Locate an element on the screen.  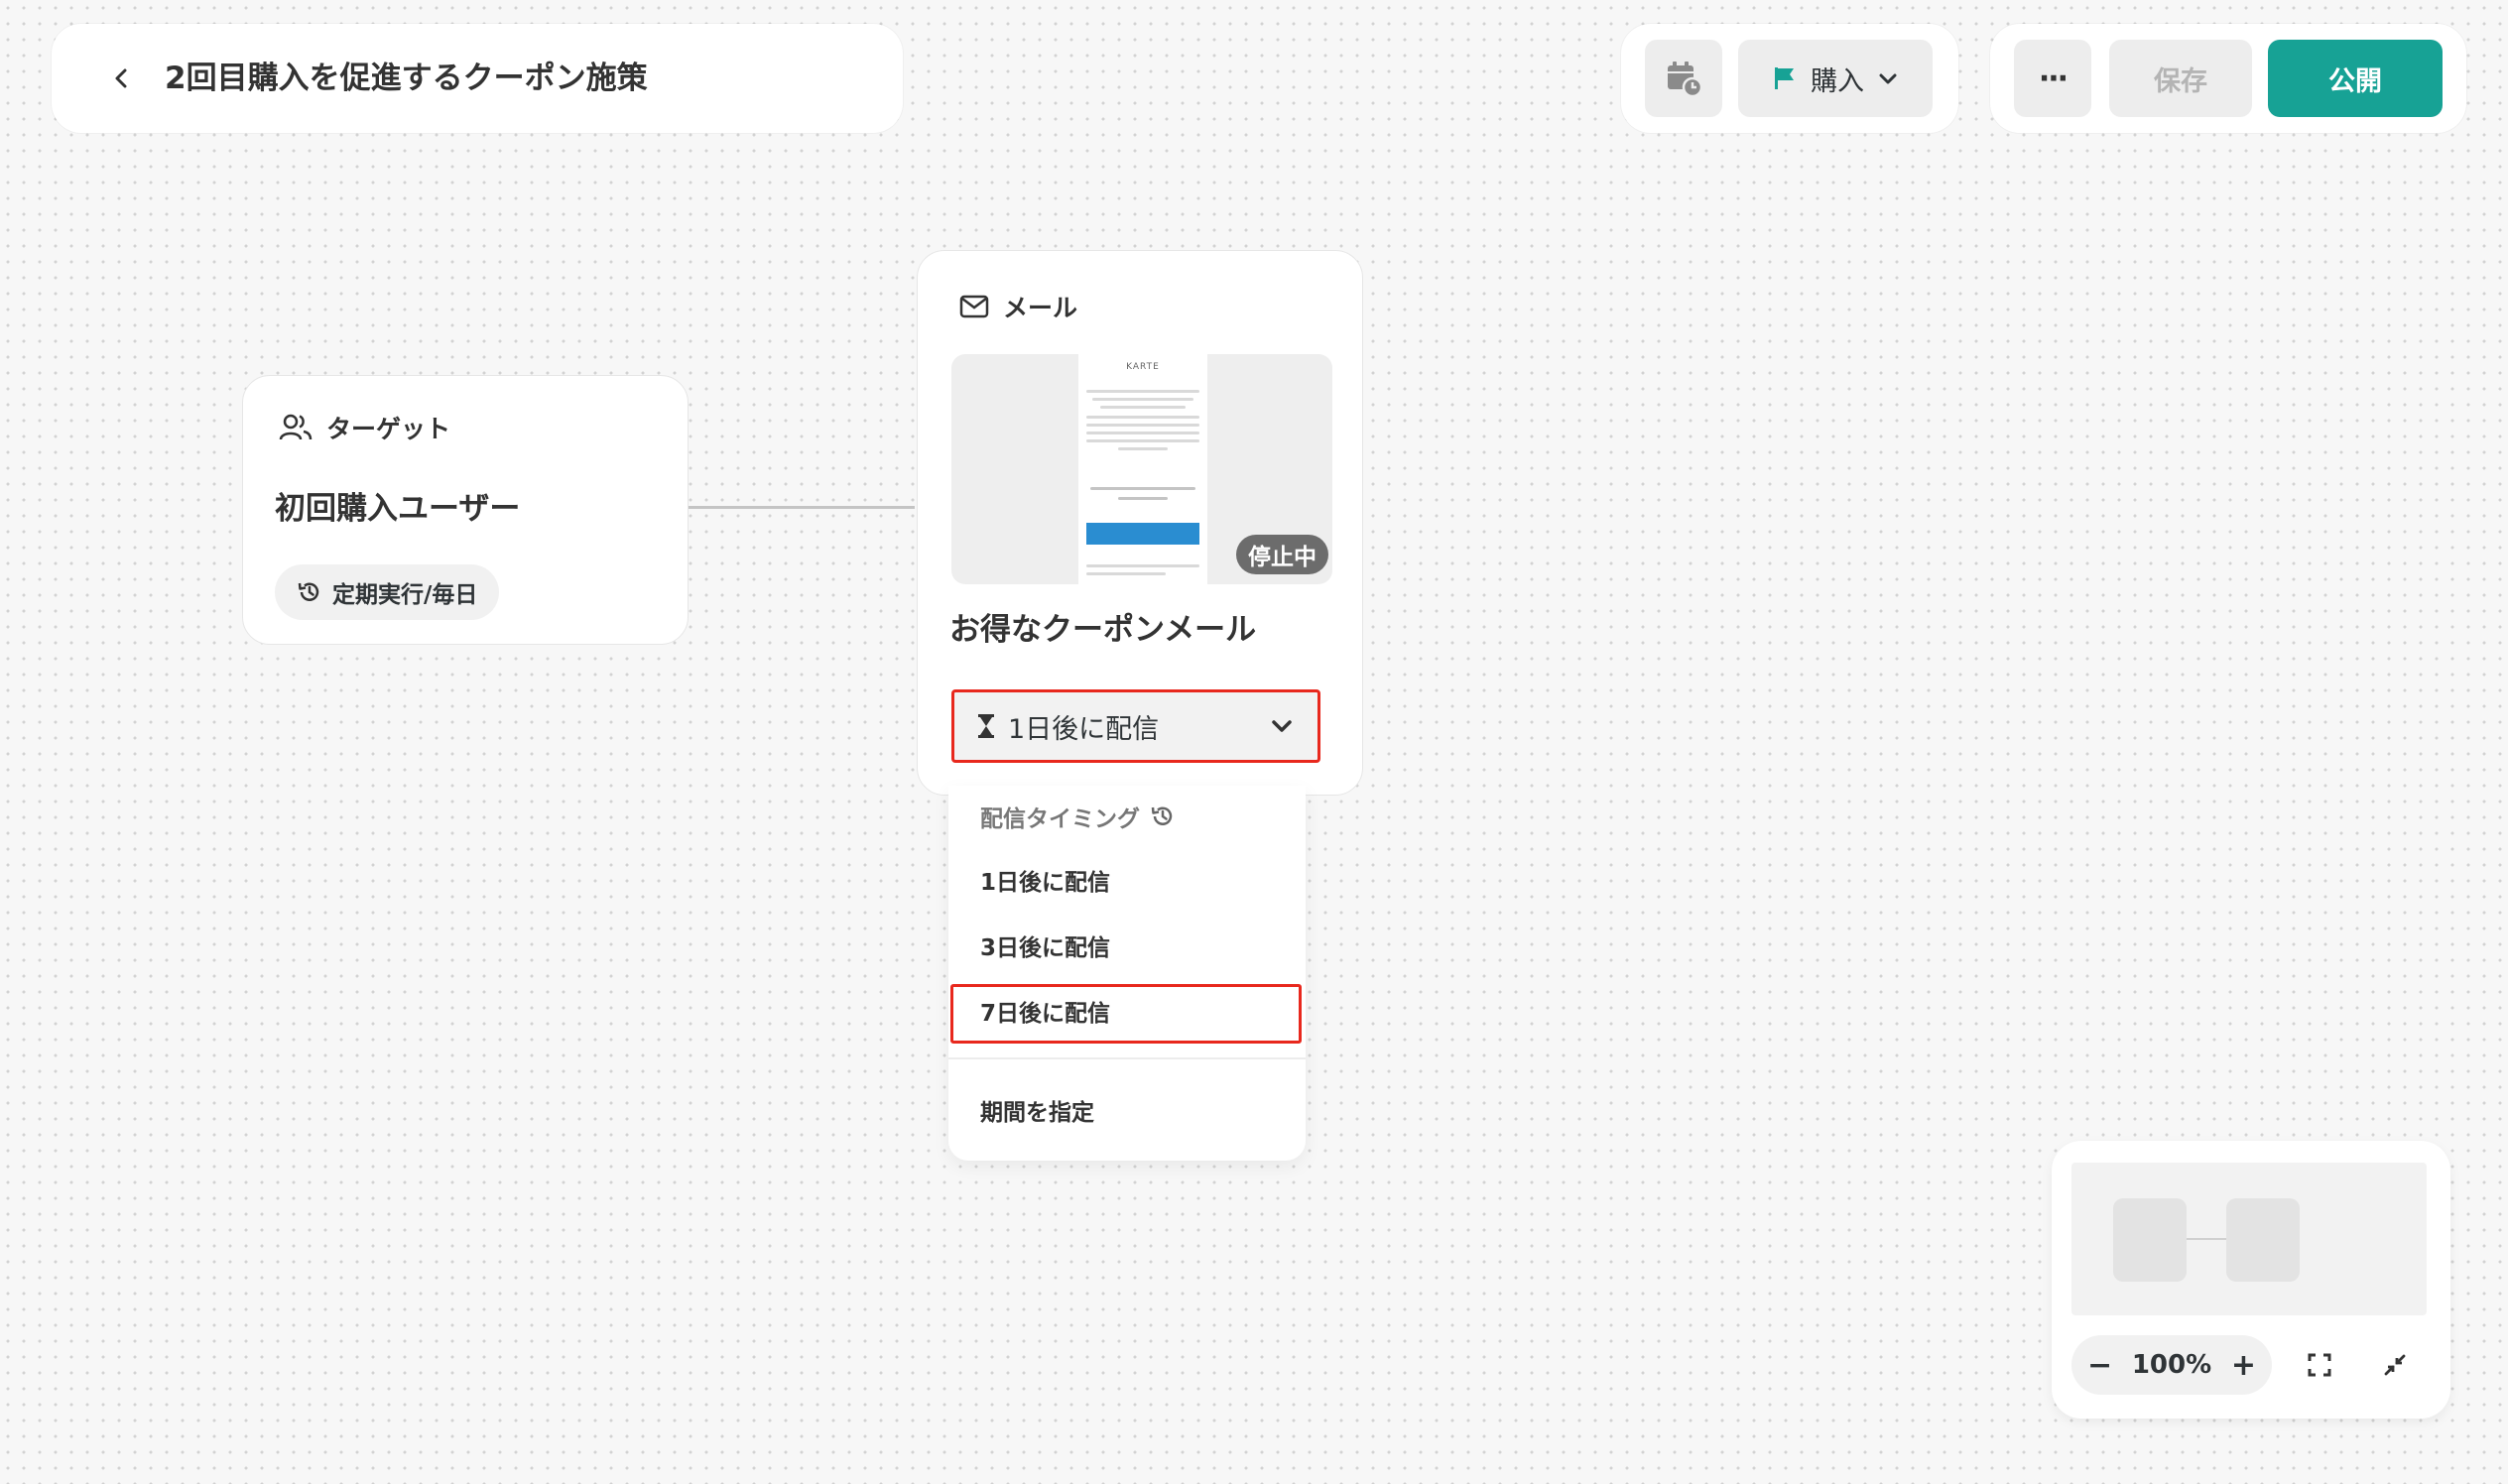
toolbar-right-group: ··· 保存 公開 is located at coordinates (2228, 78).